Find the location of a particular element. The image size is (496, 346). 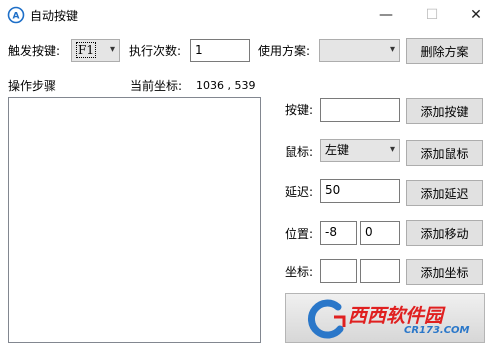

coord-x-input is located at coordinates (338, 271).